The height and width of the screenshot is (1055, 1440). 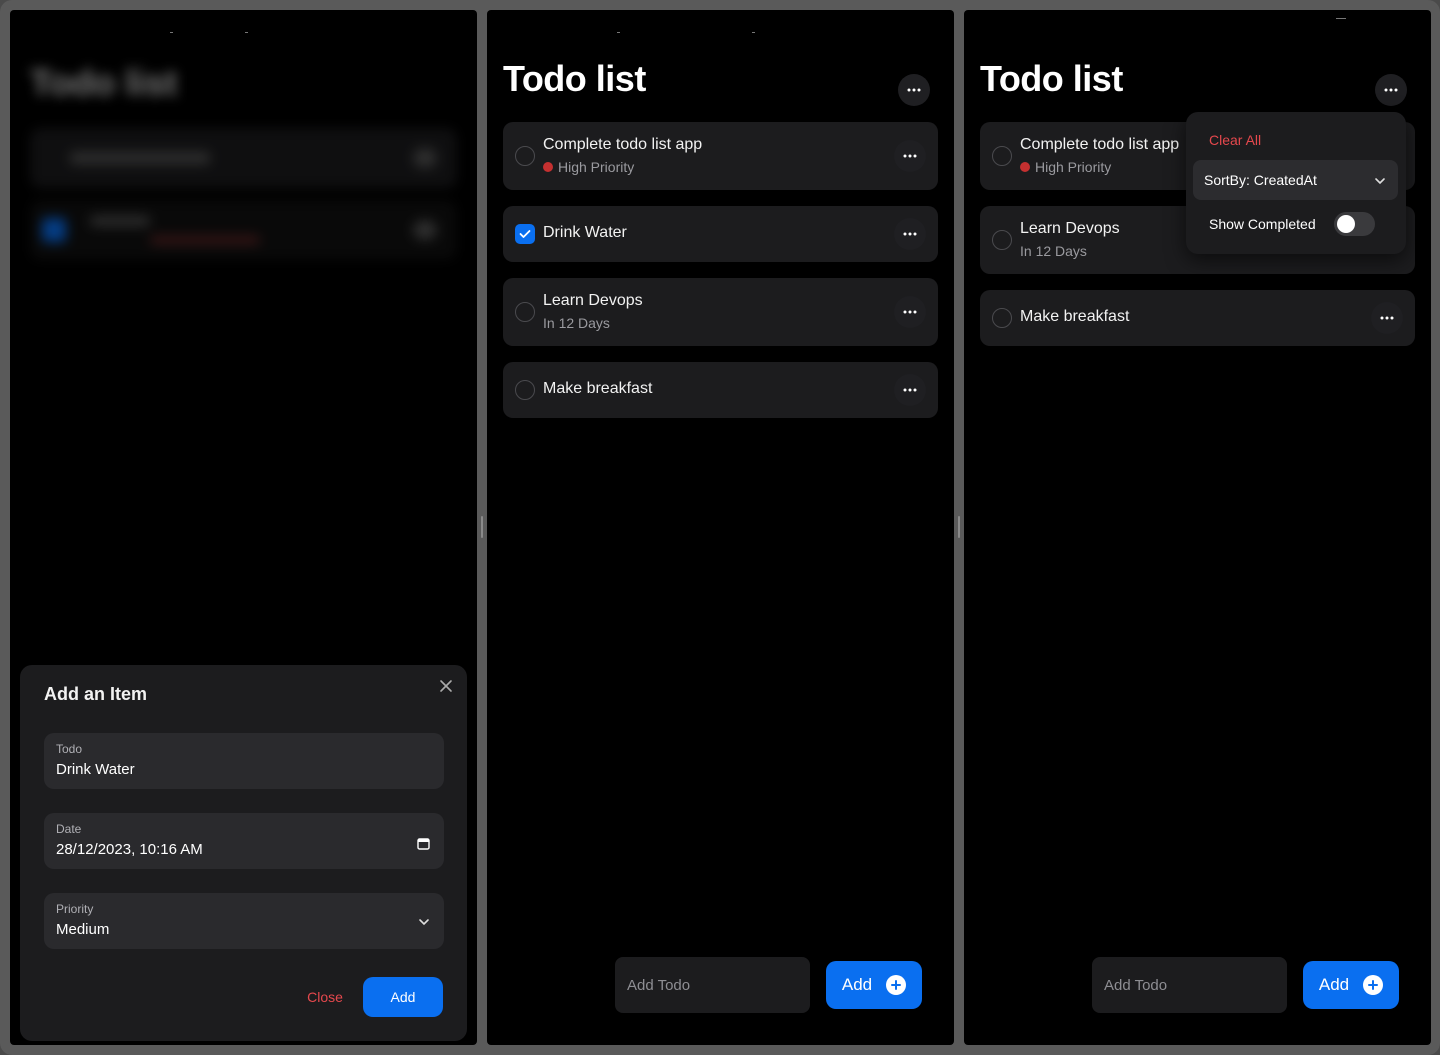 I want to click on close-button: Close, so click(x=325, y=997).